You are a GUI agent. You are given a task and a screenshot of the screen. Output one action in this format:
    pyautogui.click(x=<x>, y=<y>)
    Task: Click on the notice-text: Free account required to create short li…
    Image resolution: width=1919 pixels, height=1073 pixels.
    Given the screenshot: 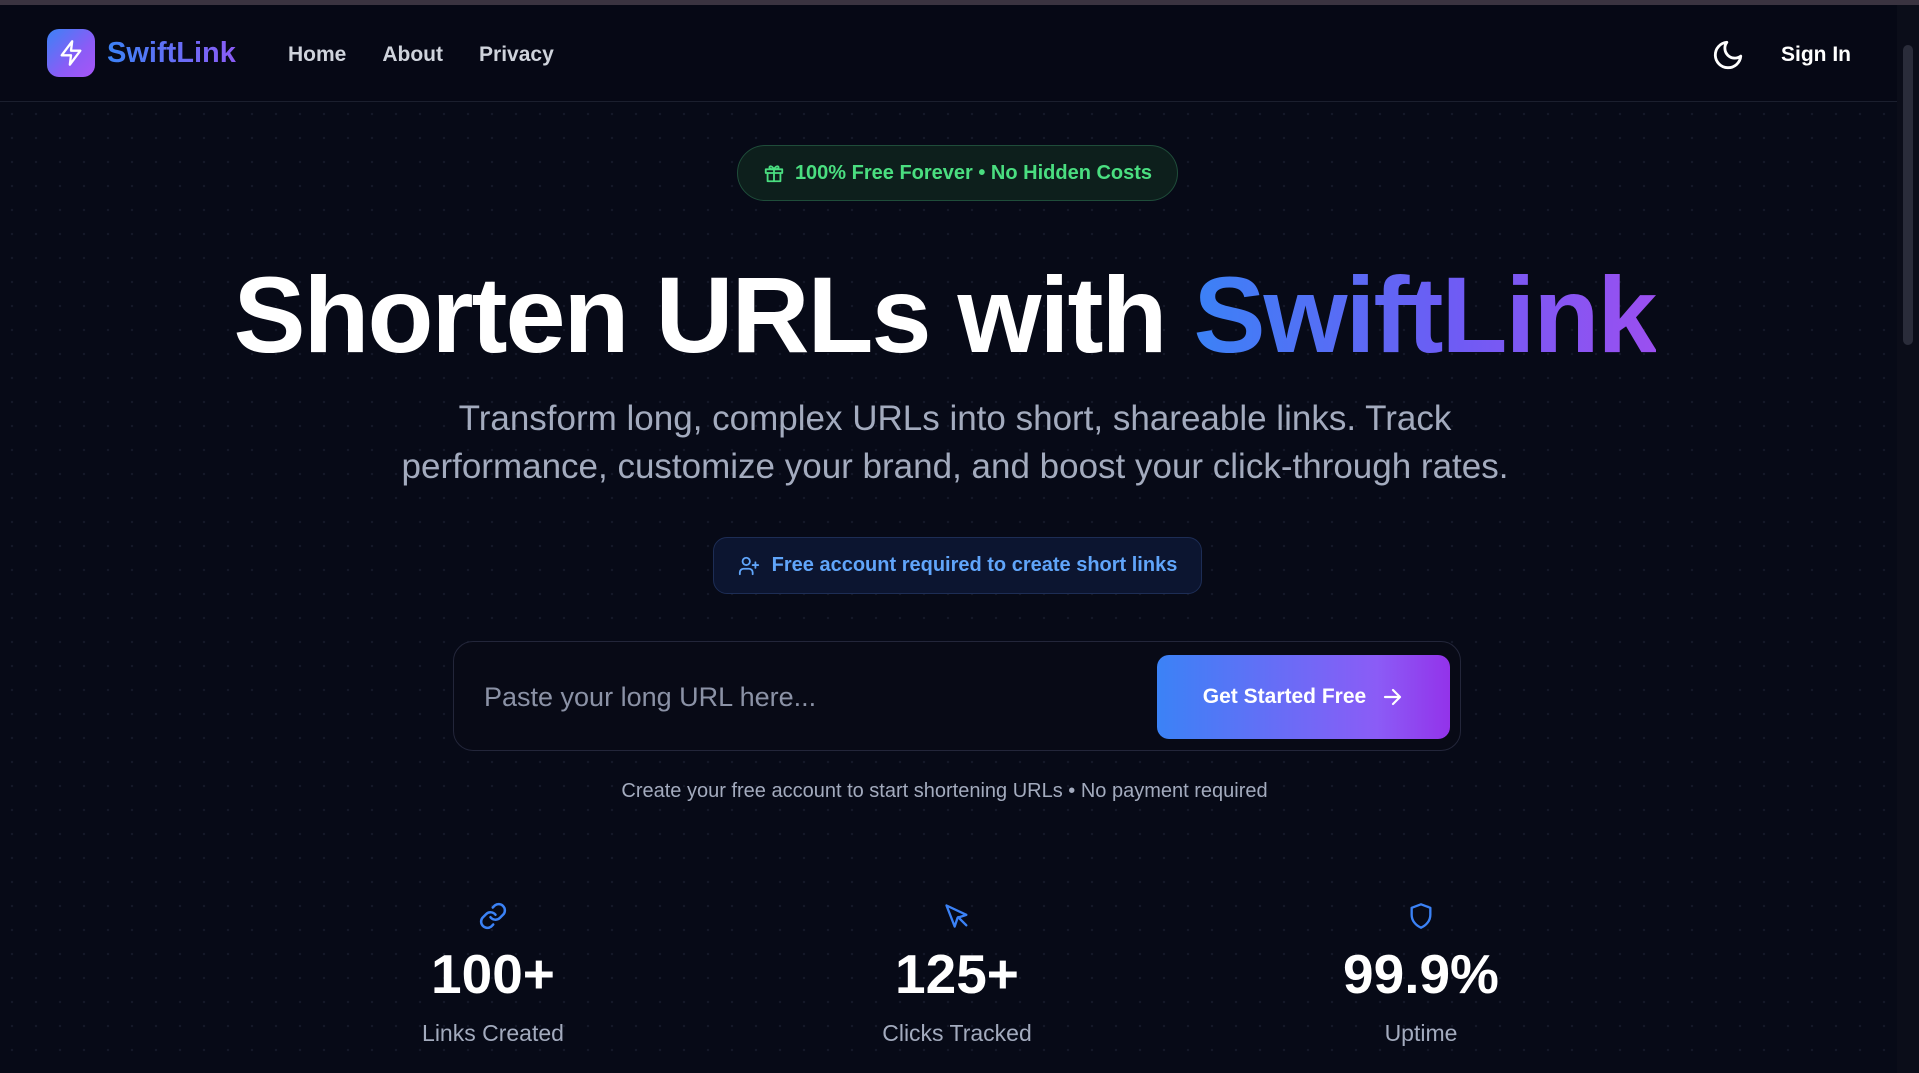 What is the action you would take?
    pyautogui.click(x=974, y=565)
    